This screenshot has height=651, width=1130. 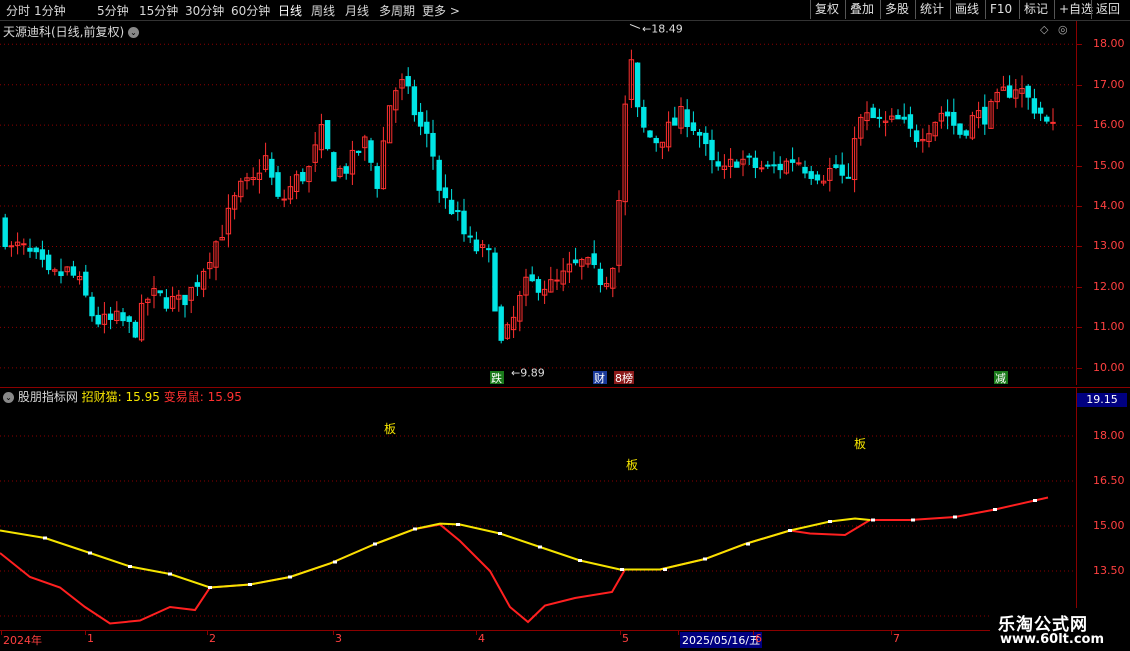 I want to click on indicator-name: 股朋指标网, so click(x=47, y=397).